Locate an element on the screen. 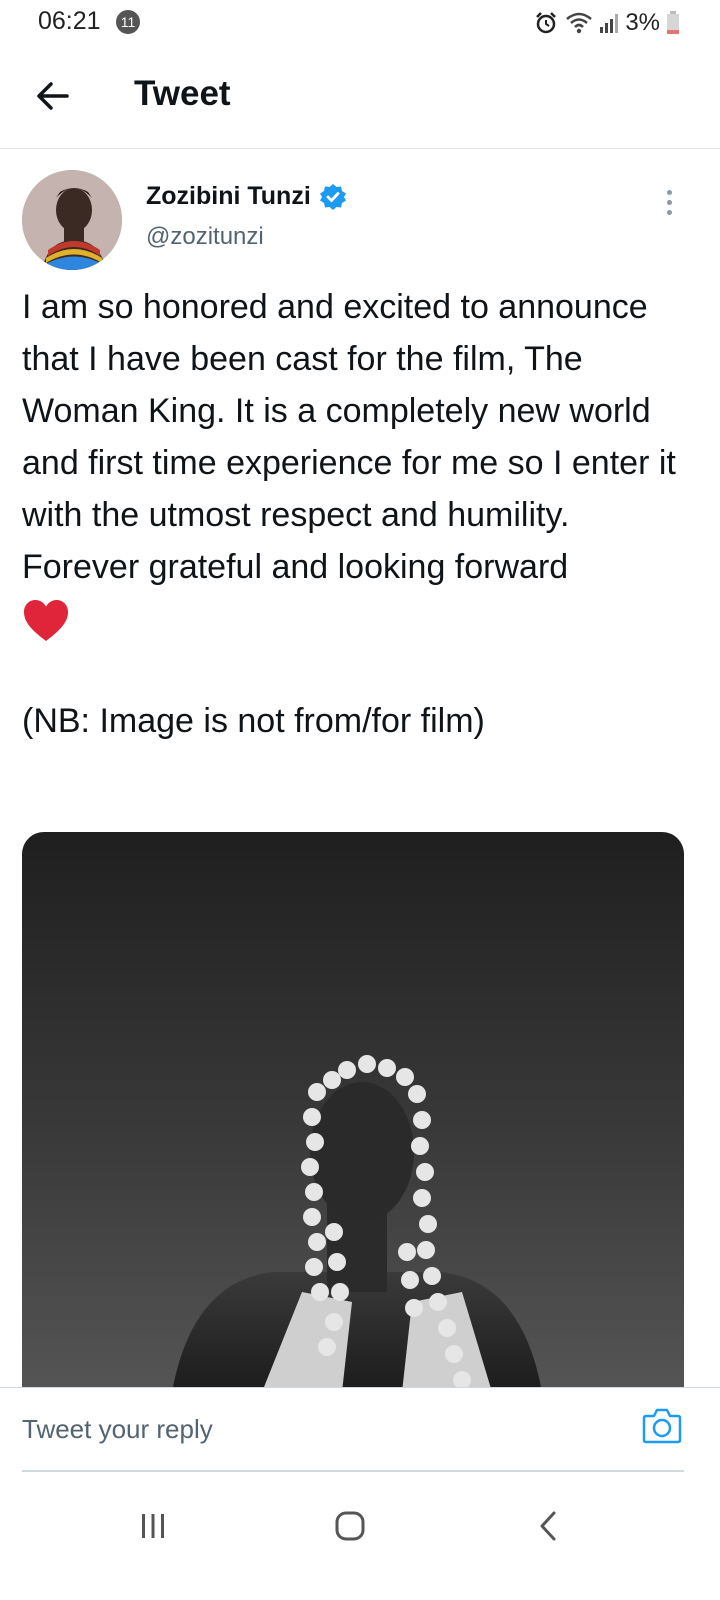 The width and height of the screenshot is (720, 1600). more-options-button is located at coordinates (669, 202).